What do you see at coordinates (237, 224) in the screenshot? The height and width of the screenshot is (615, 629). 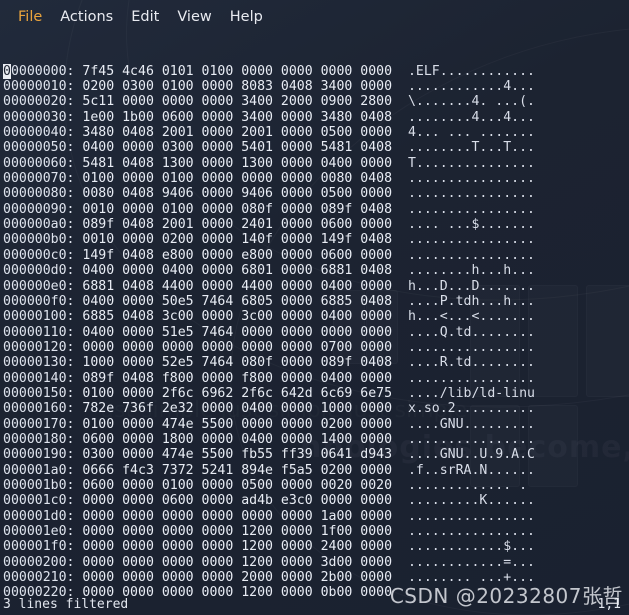 I see `hex-bytes: 089f 0408 2001 0000 2401 0000 0600 0000` at bounding box center [237, 224].